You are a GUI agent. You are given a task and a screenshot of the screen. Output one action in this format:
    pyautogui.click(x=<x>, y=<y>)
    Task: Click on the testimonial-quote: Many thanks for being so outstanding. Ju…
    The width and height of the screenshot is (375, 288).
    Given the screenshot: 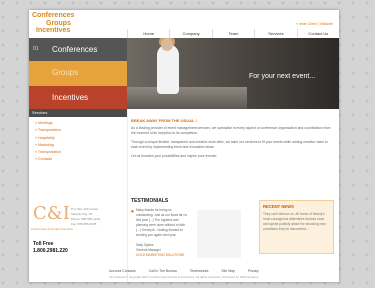 What is the action you would take?
    pyautogui.click(x=162, y=222)
    